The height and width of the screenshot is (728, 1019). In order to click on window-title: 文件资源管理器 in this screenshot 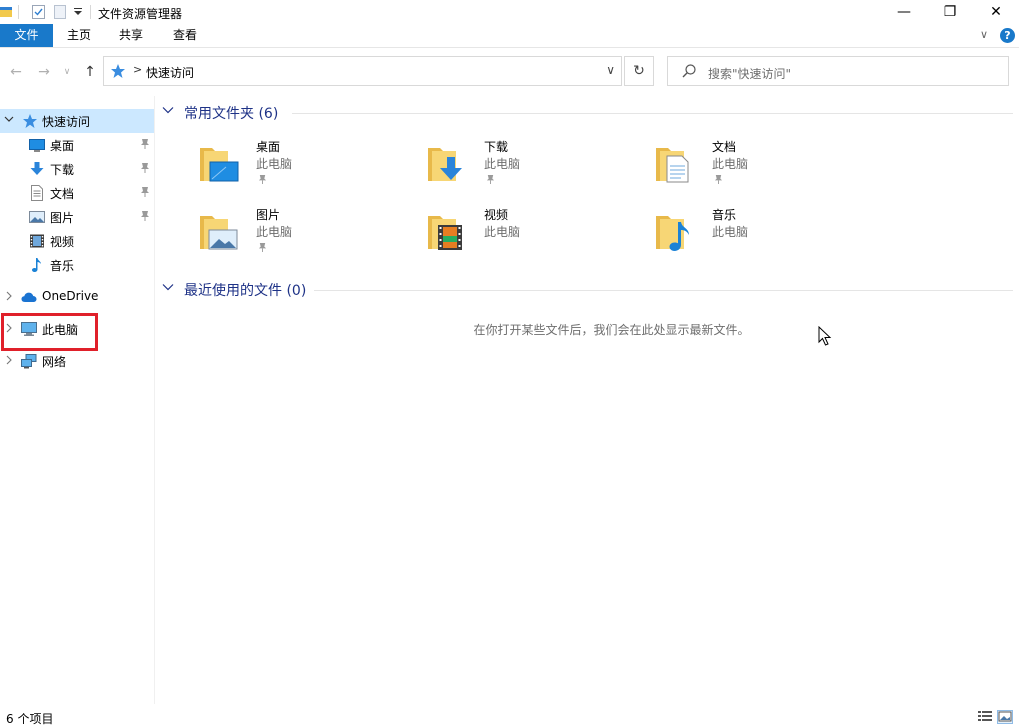, I will do `click(140, 14)`.